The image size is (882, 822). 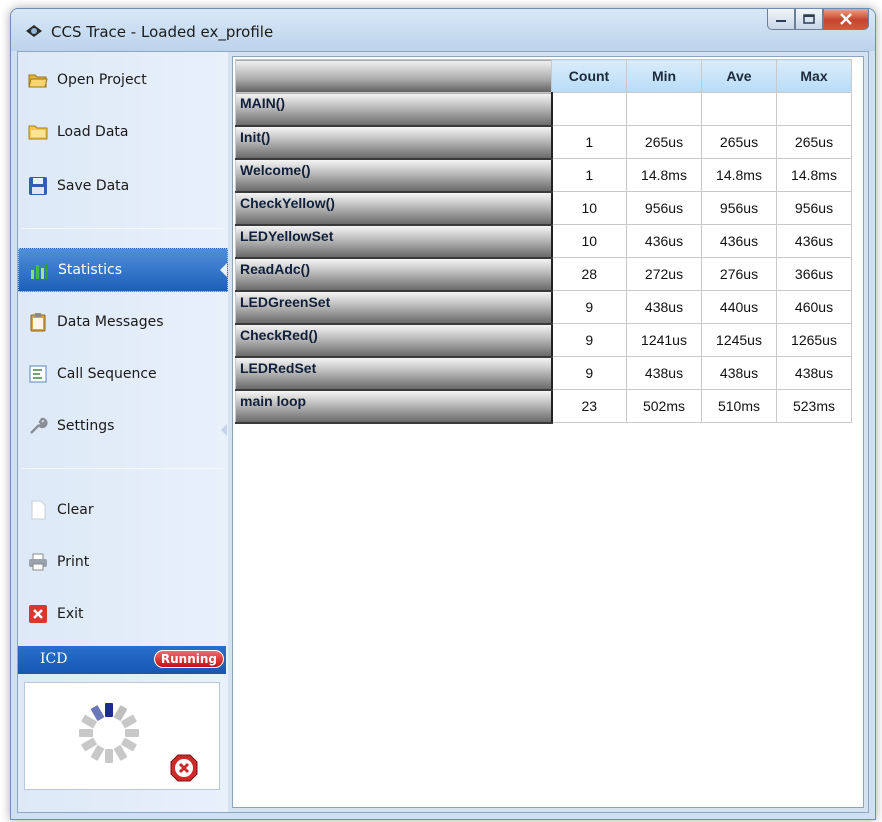 I want to click on status-badge: Running, so click(x=188, y=659).